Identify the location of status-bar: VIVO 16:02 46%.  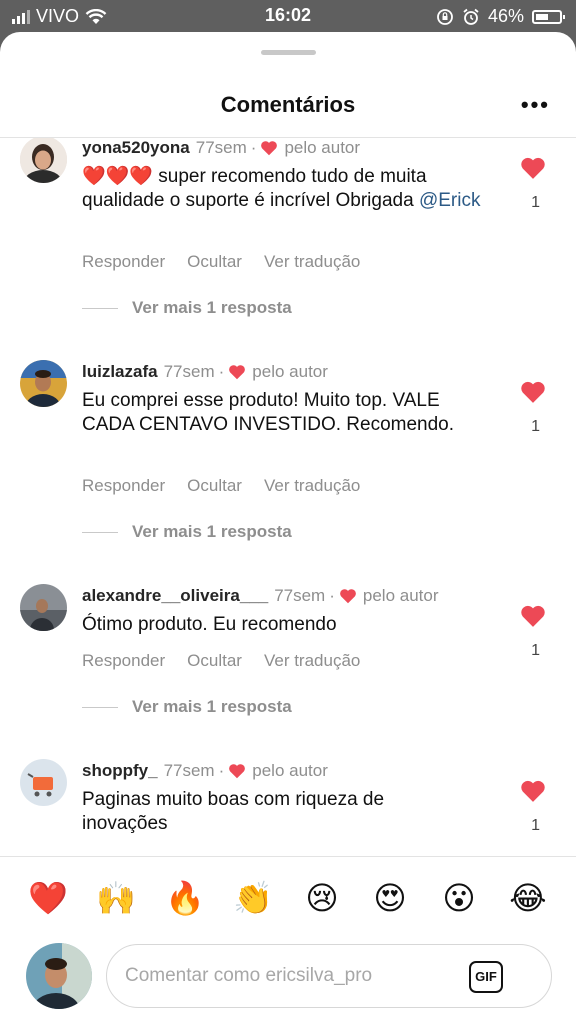
(288, 16).